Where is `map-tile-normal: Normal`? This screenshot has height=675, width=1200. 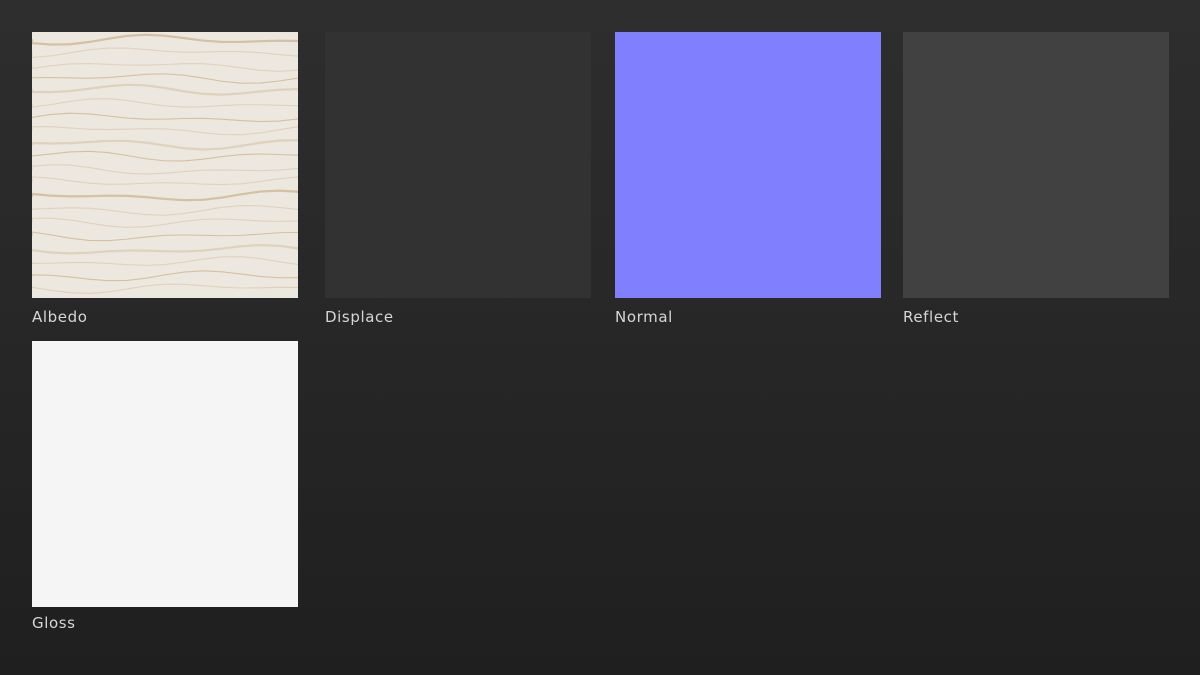
map-tile-normal: Normal is located at coordinates (748, 179).